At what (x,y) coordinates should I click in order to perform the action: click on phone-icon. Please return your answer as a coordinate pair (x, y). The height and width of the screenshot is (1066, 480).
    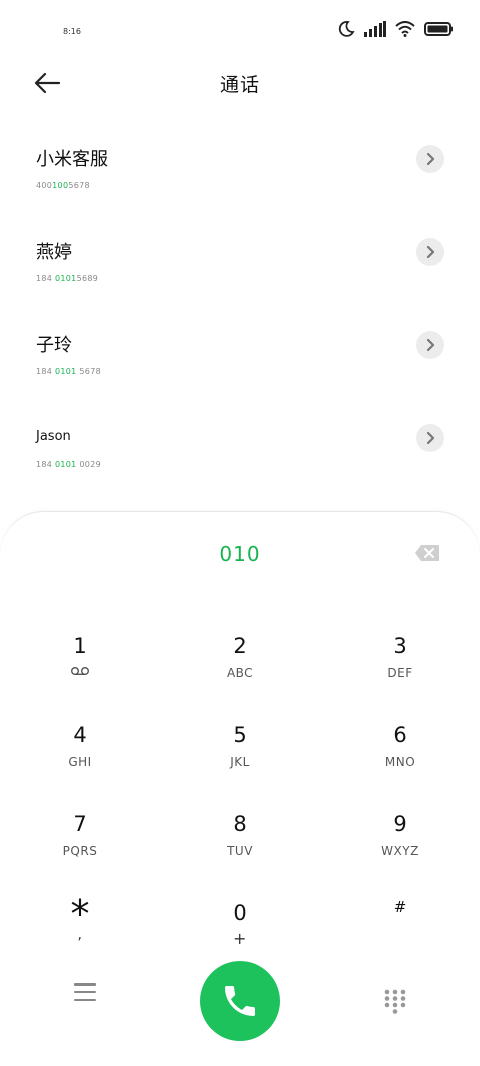
    Looking at the image, I should click on (240, 1001).